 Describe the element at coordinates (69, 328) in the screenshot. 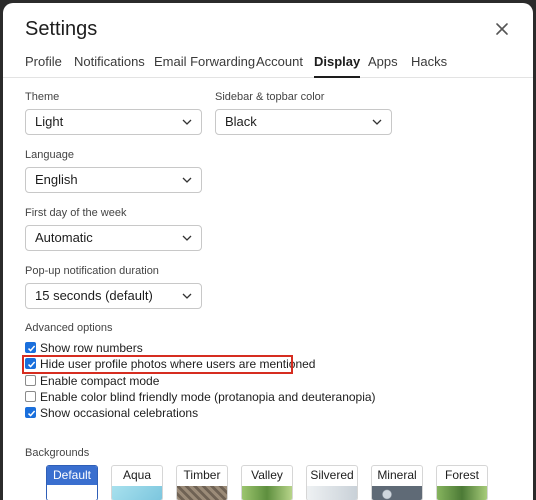

I see `advanced-options-label: Advanced options` at that location.